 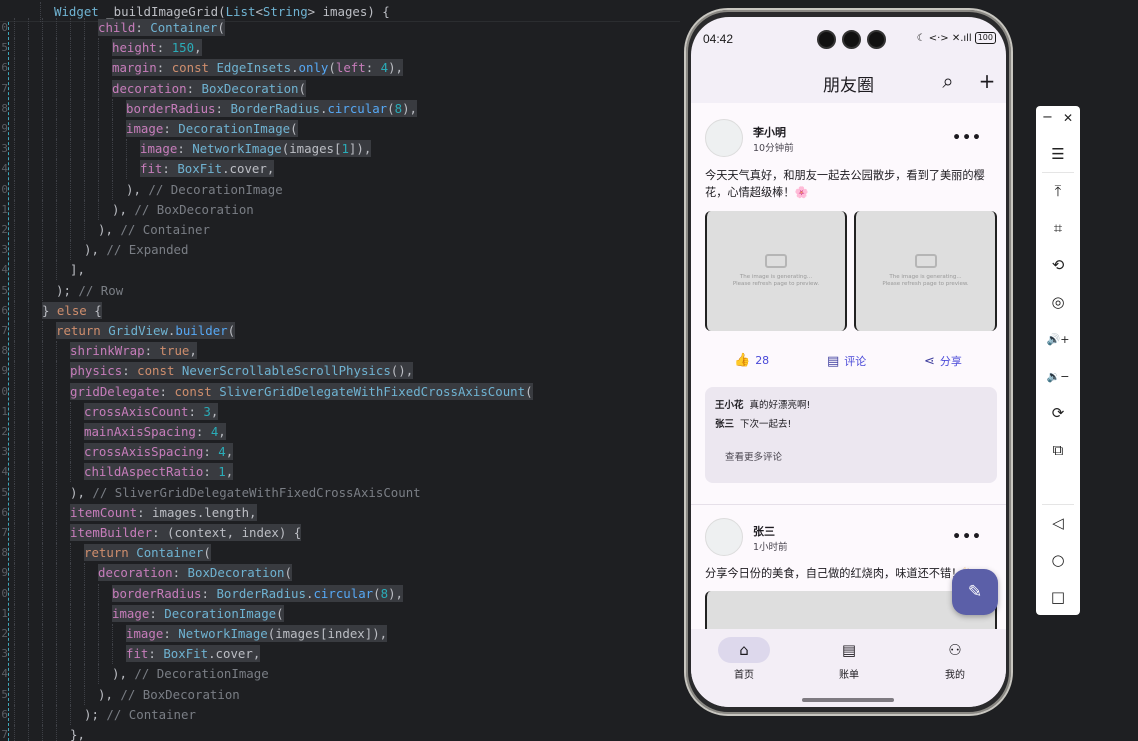 What do you see at coordinates (1058, 154) in the screenshot?
I see `menu-icon: ☰` at bounding box center [1058, 154].